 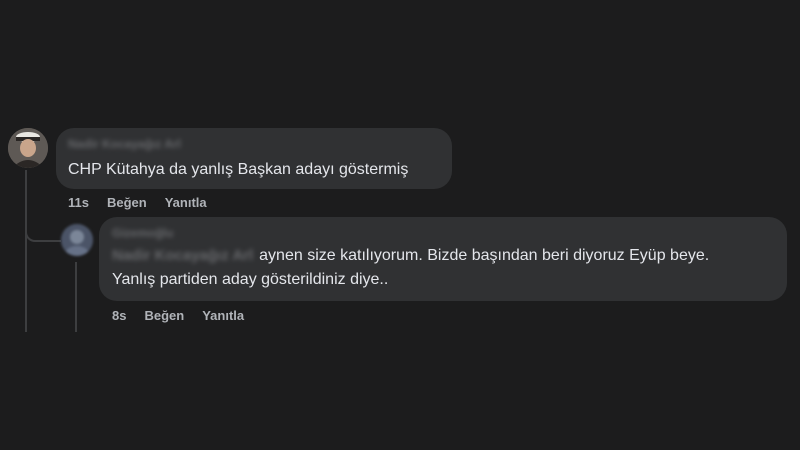 I want to click on thread-line-reply, so click(x=76, y=297).